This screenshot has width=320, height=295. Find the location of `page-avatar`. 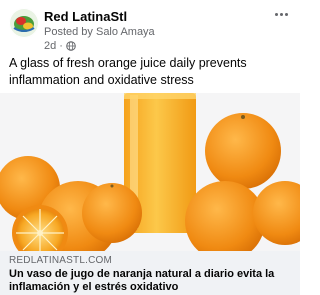

page-avatar is located at coordinates (24, 23).